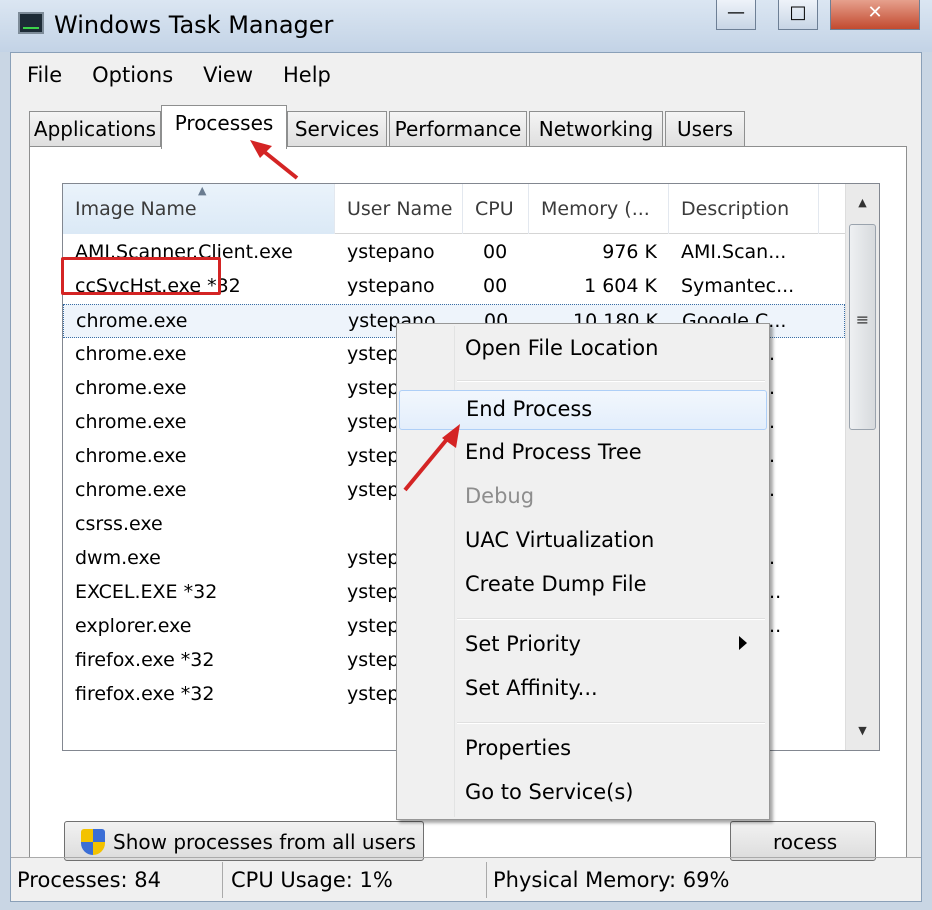  I want to click on submenu-arrow-icon, so click(743, 643).